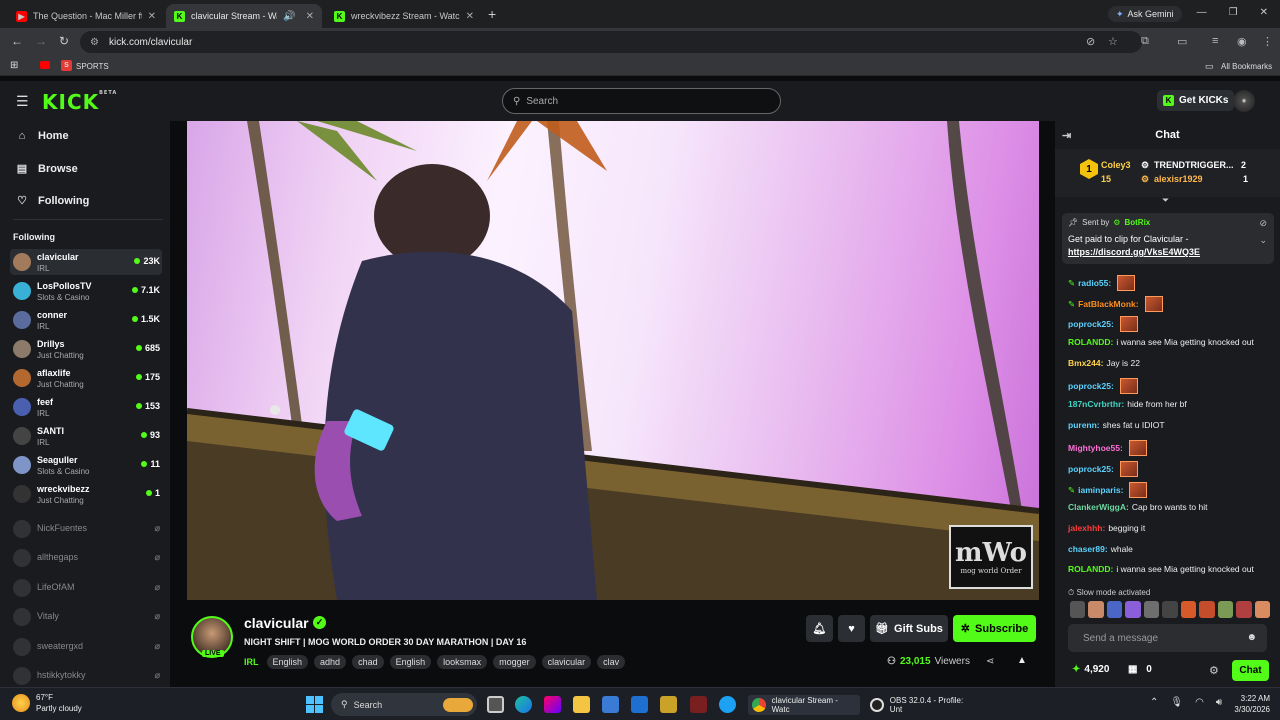 This screenshot has width=1280, height=720. Describe the element at coordinates (314, 704) in the screenshot. I see `windows-start-icon` at that location.